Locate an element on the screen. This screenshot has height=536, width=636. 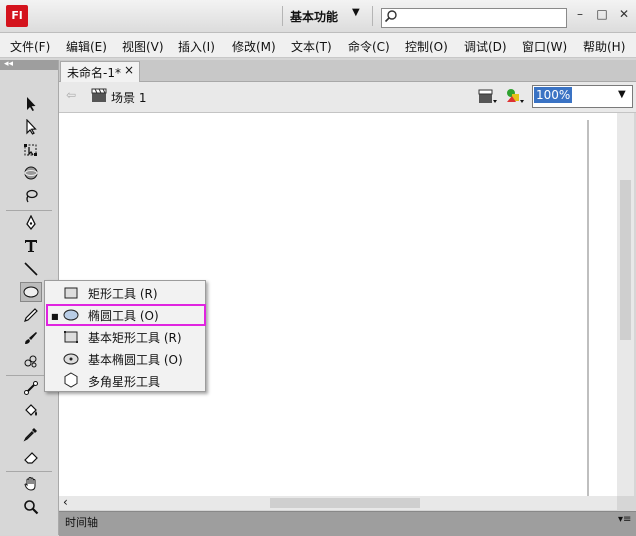
text-icon is located at coordinates (31, 246).